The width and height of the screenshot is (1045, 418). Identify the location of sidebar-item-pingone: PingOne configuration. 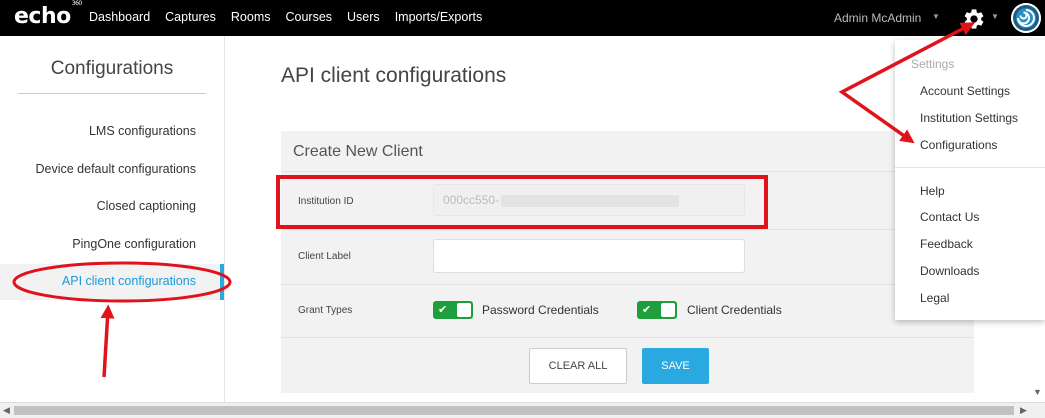
(98, 244).